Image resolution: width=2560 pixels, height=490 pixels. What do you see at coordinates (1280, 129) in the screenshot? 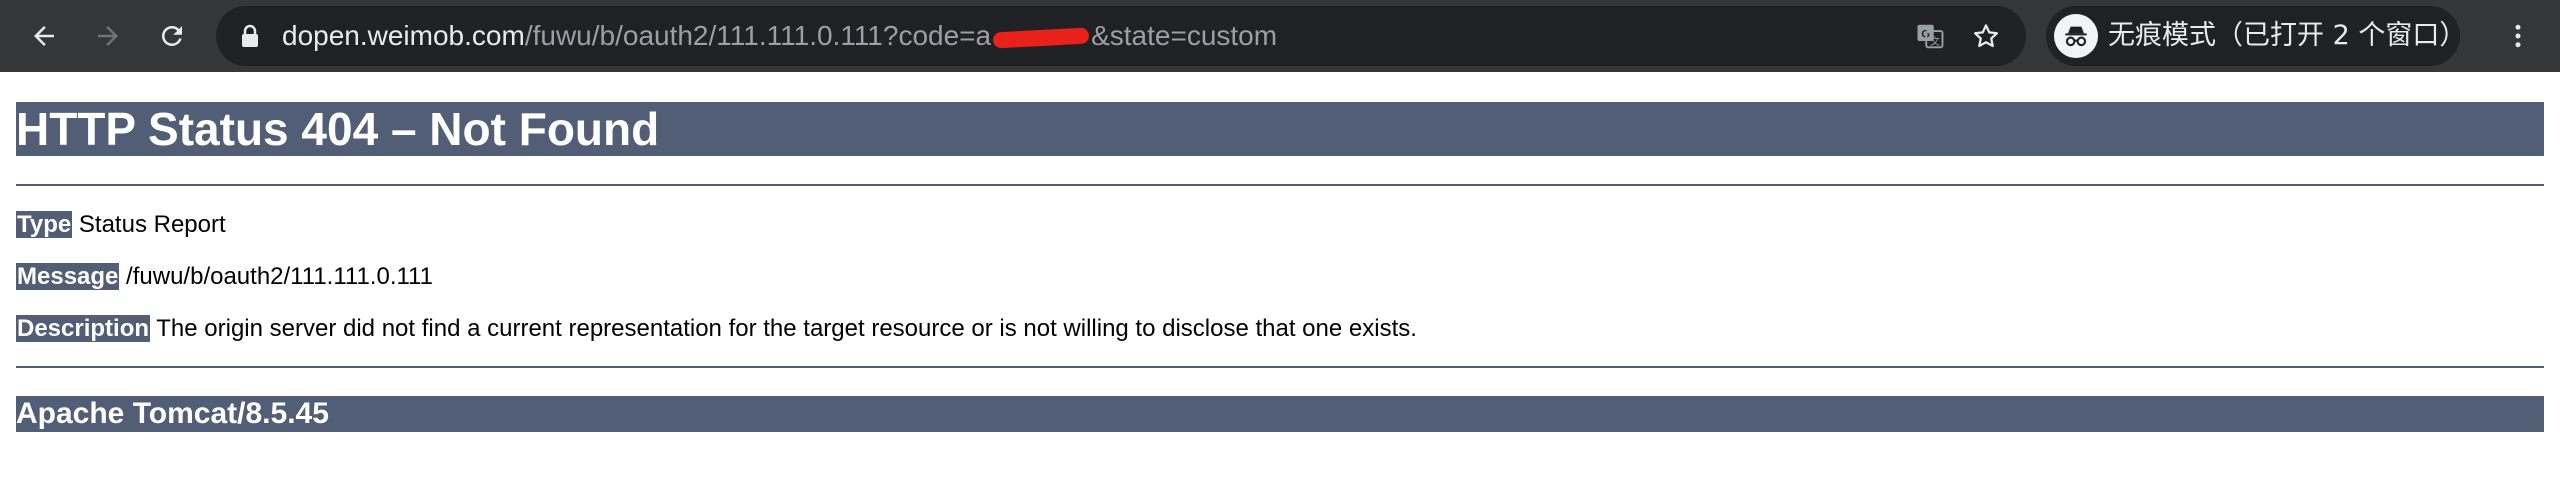
I see `page-title: HTTP Status 404 – Not Found` at bounding box center [1280, 129].